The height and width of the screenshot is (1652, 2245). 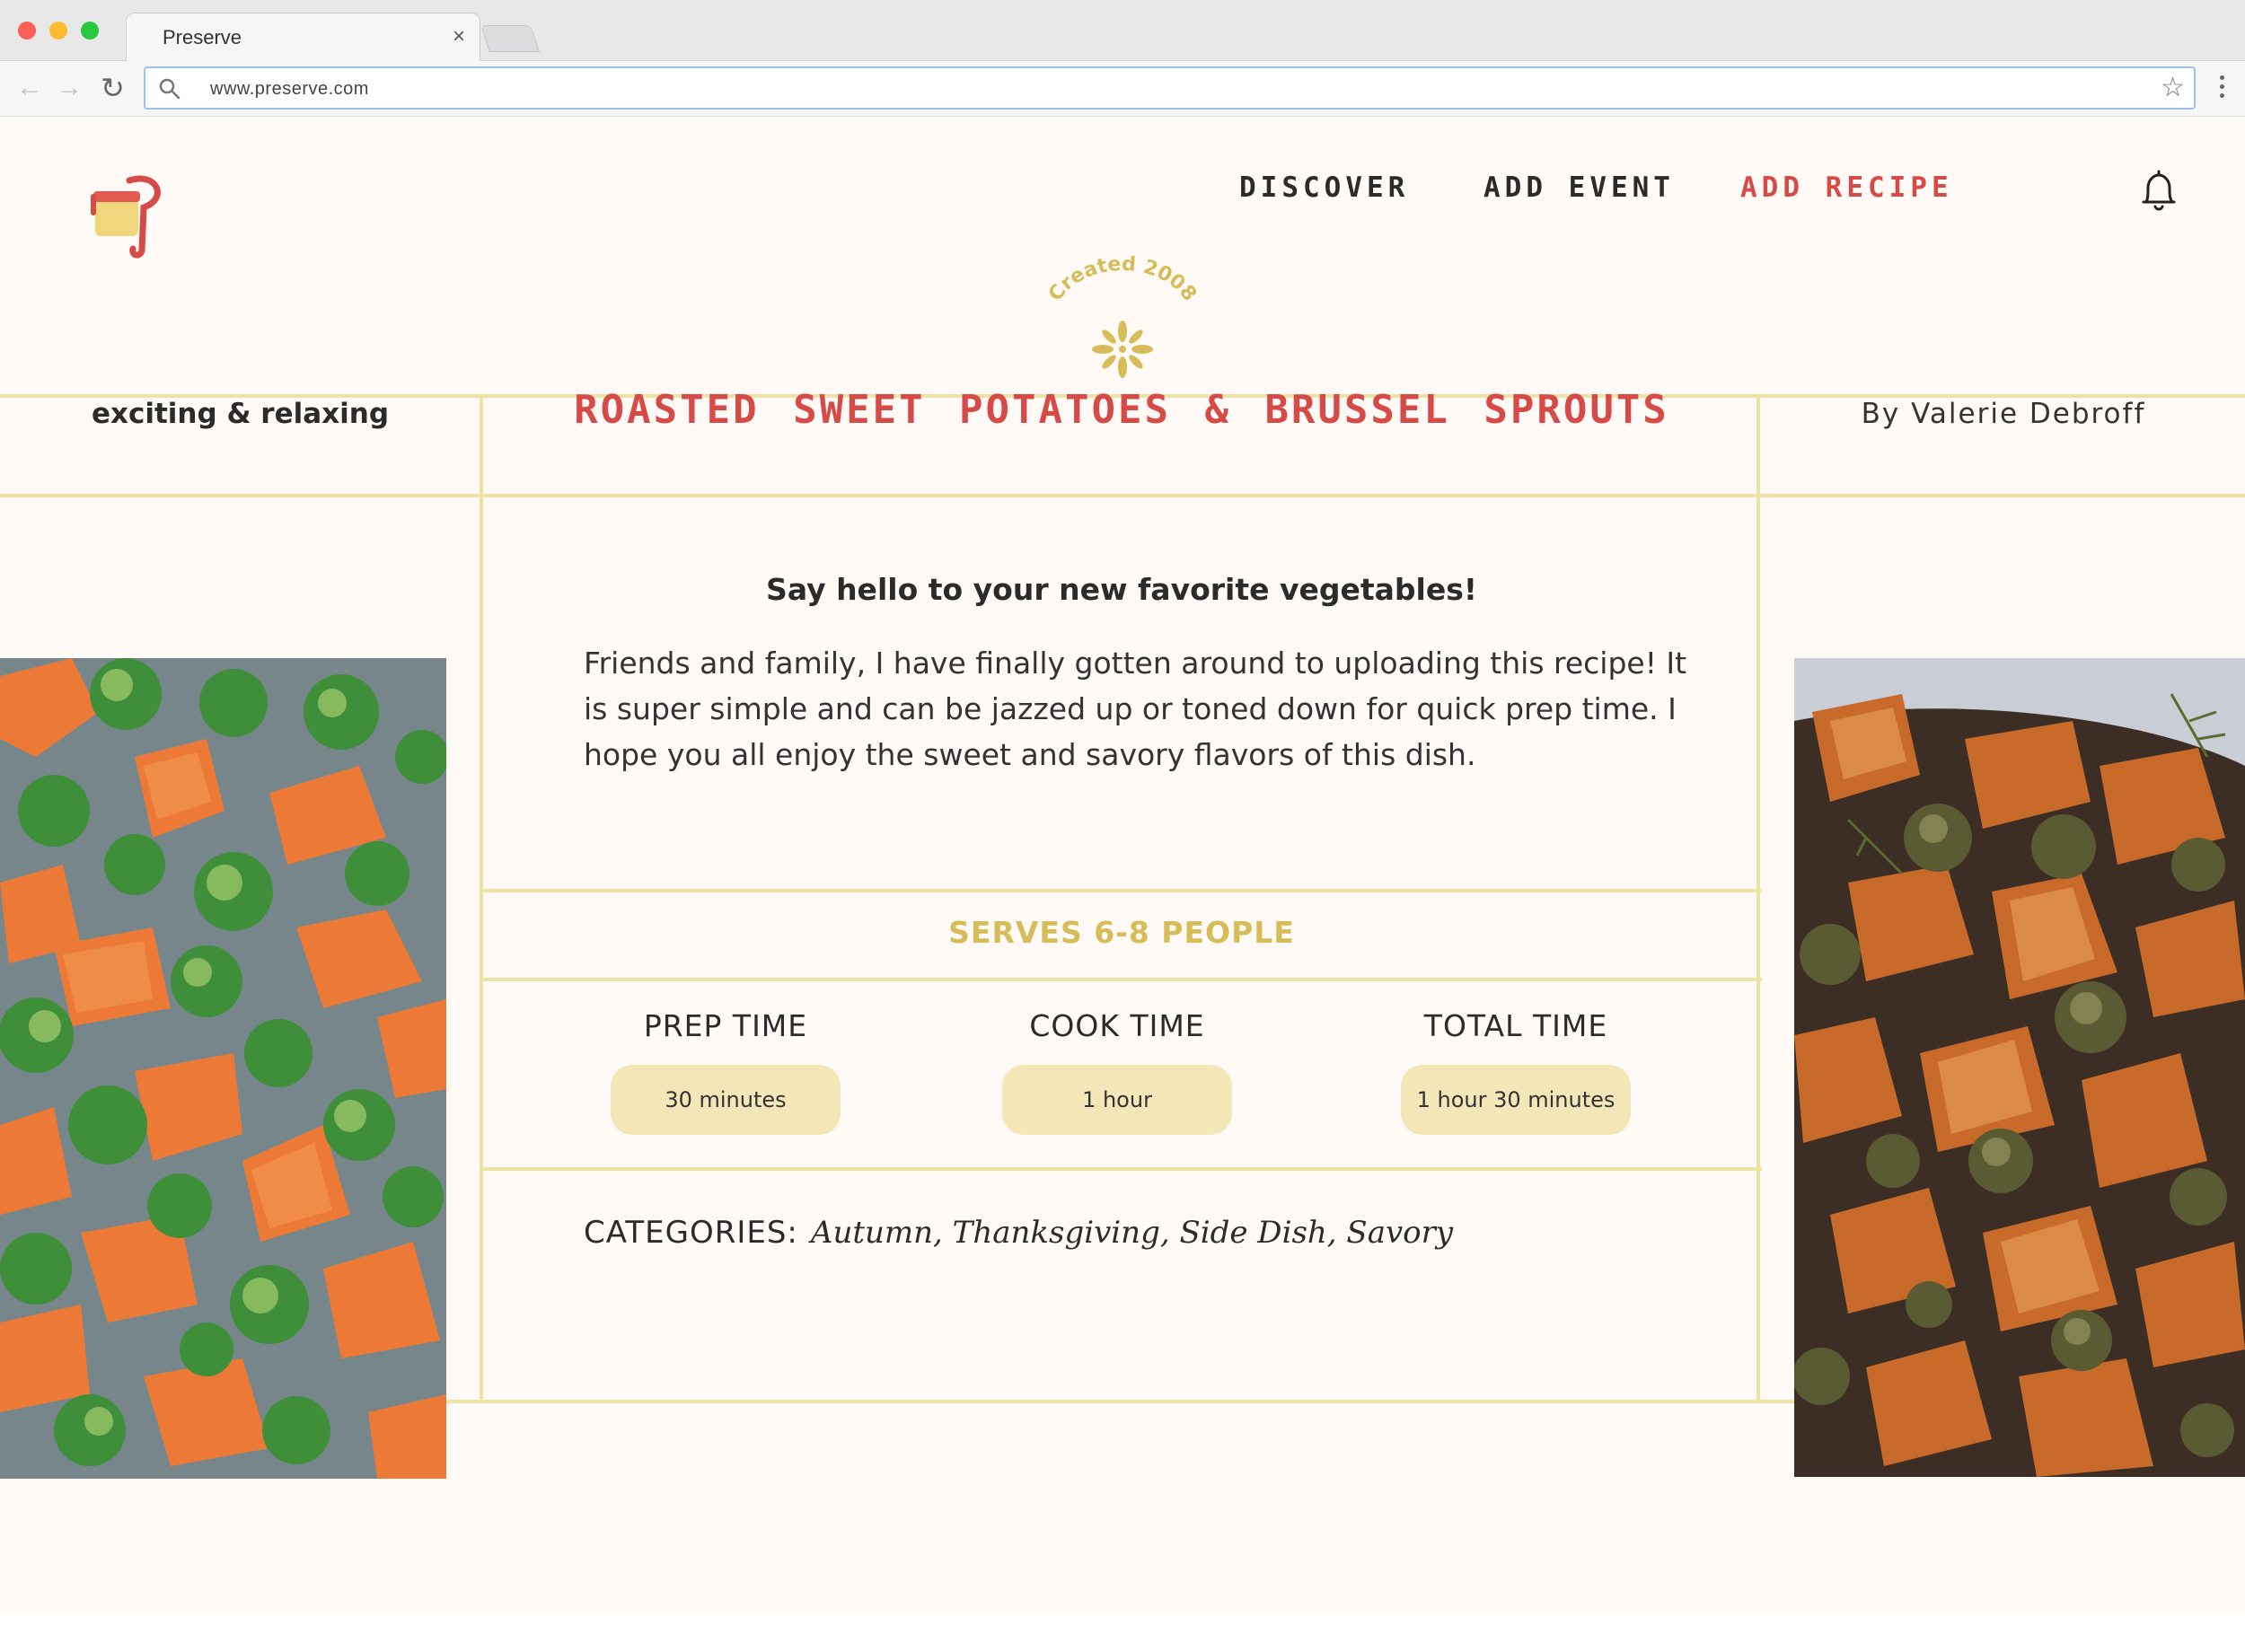 What do you see at coordinates (1579, 188) in the screenshot?
I see `nav-add-event: ADD EVENT` at bounding box center [1579, 188].